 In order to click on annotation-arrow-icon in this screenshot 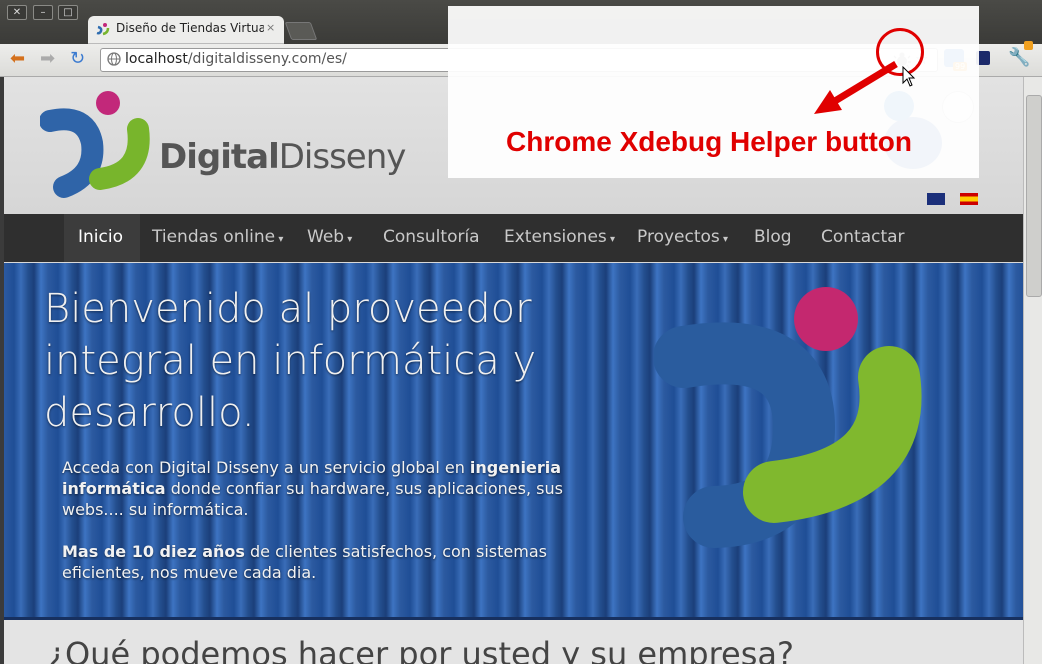, I will do `click(856, 87)`.